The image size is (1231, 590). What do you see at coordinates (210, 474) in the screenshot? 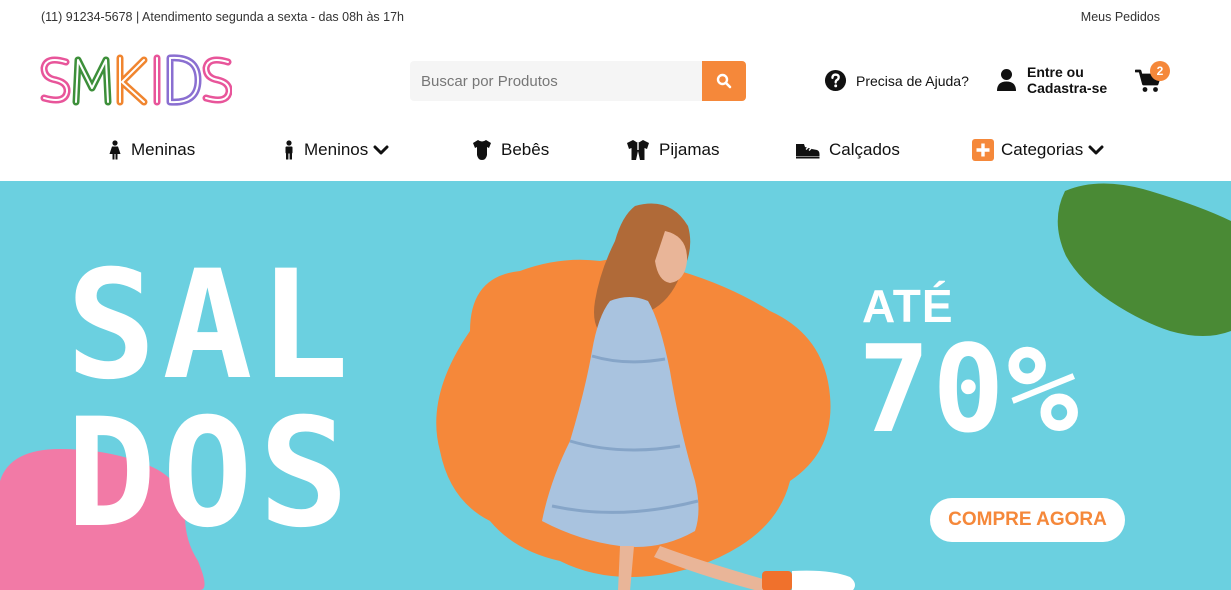
I see `sale-headline-line2: DOS` at bounding box center [210, 474].